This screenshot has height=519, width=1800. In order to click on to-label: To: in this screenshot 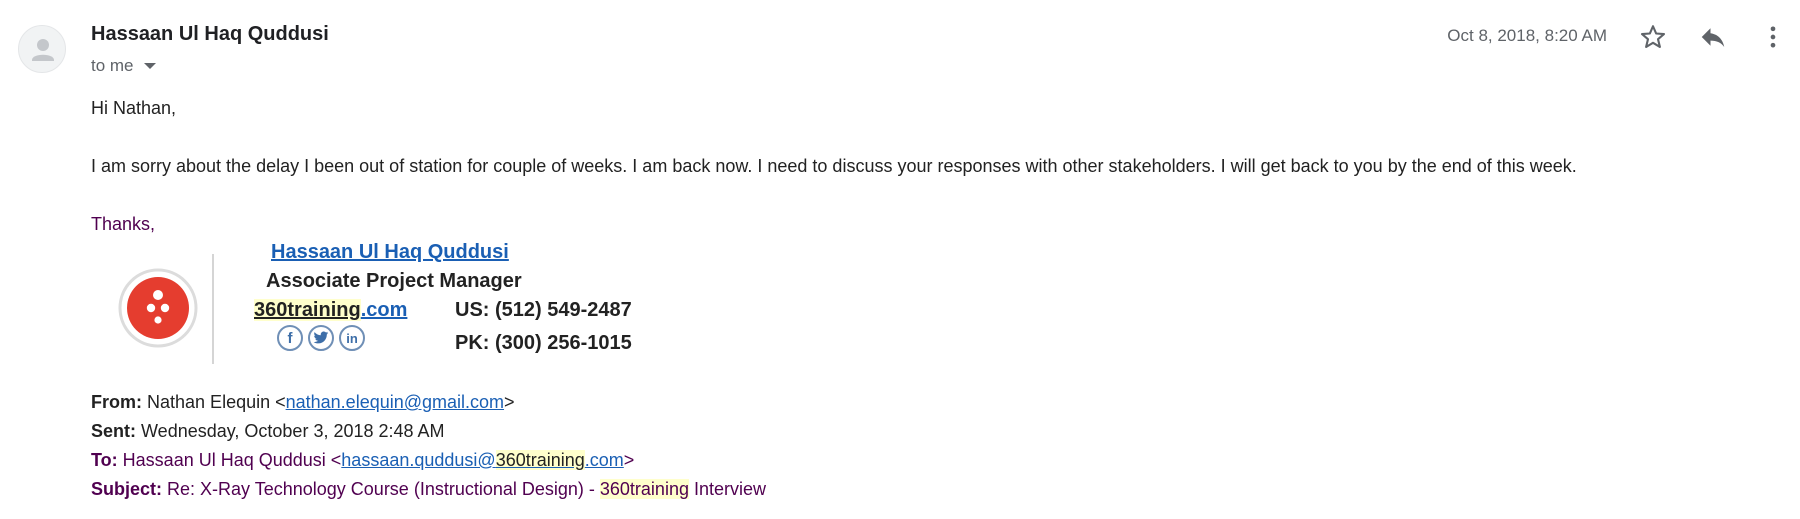, I will do `click(104, 460)`.